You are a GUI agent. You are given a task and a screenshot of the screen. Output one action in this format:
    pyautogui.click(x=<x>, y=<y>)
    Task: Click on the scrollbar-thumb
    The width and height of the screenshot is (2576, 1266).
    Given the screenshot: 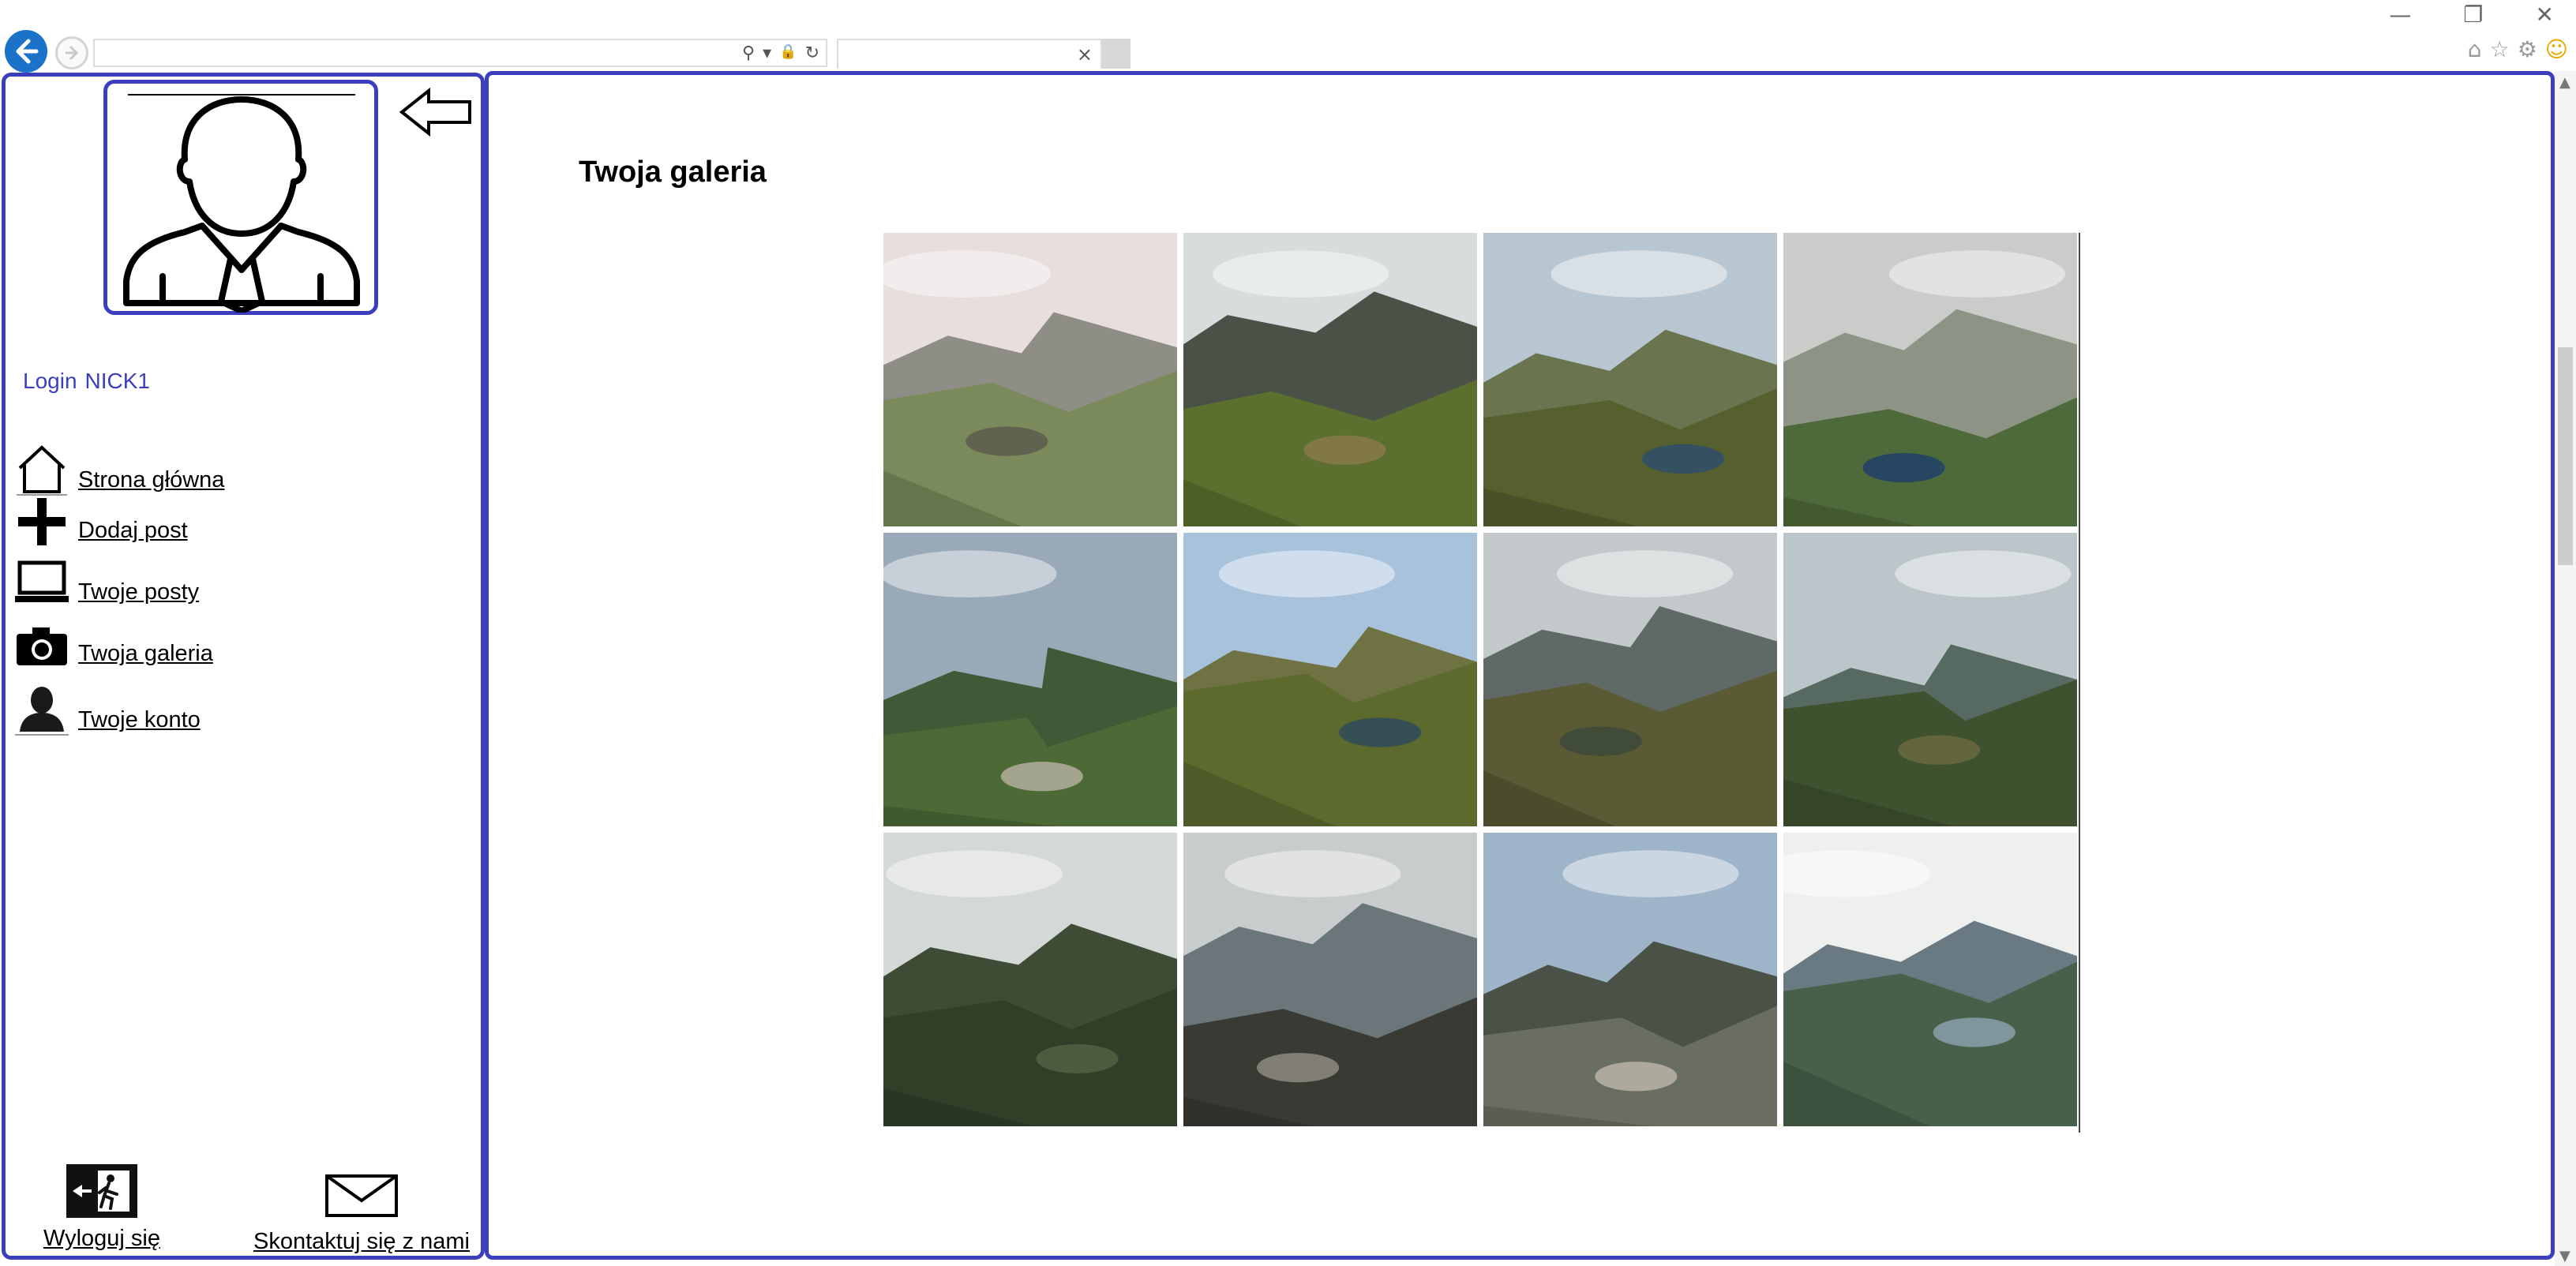 What is the action you would take?
    pyautogui.click(x=2565, y=456)
    